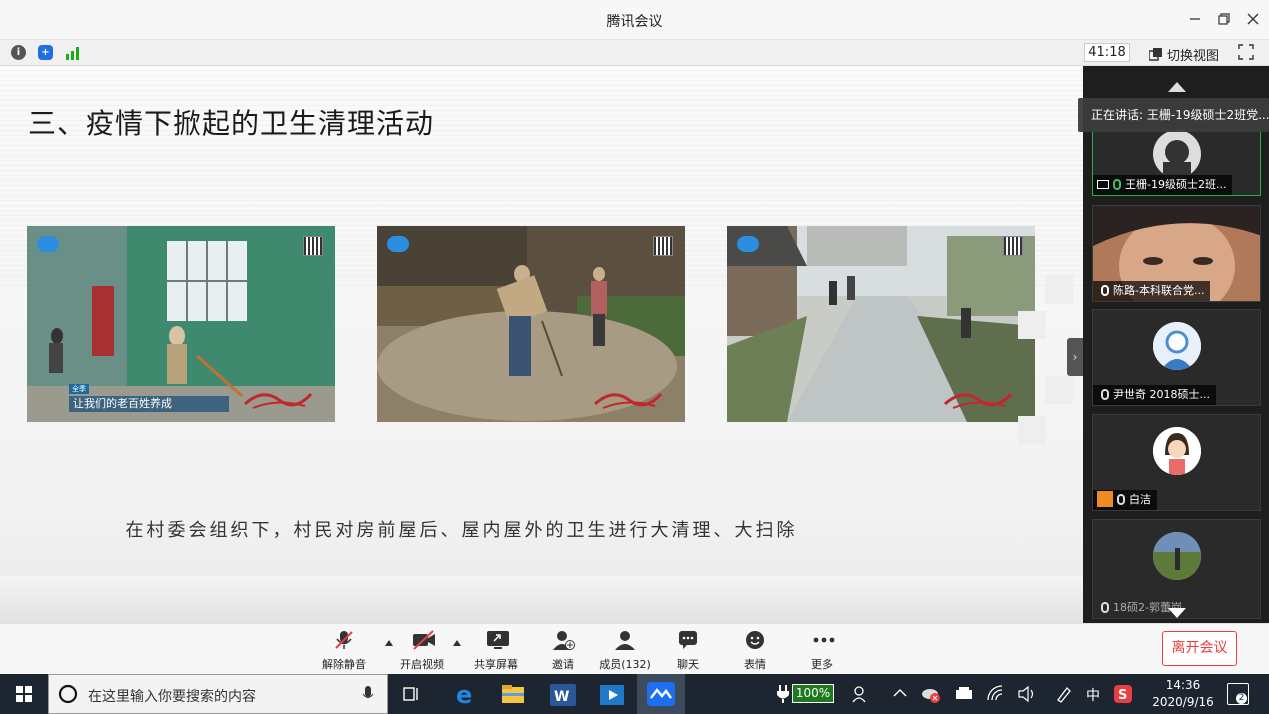 This screenshot has height=714, width=1269. What do you see at coordinates (995, 693) in the screenshot?
I see `wifi-icon` at bounding box center [995, 693].